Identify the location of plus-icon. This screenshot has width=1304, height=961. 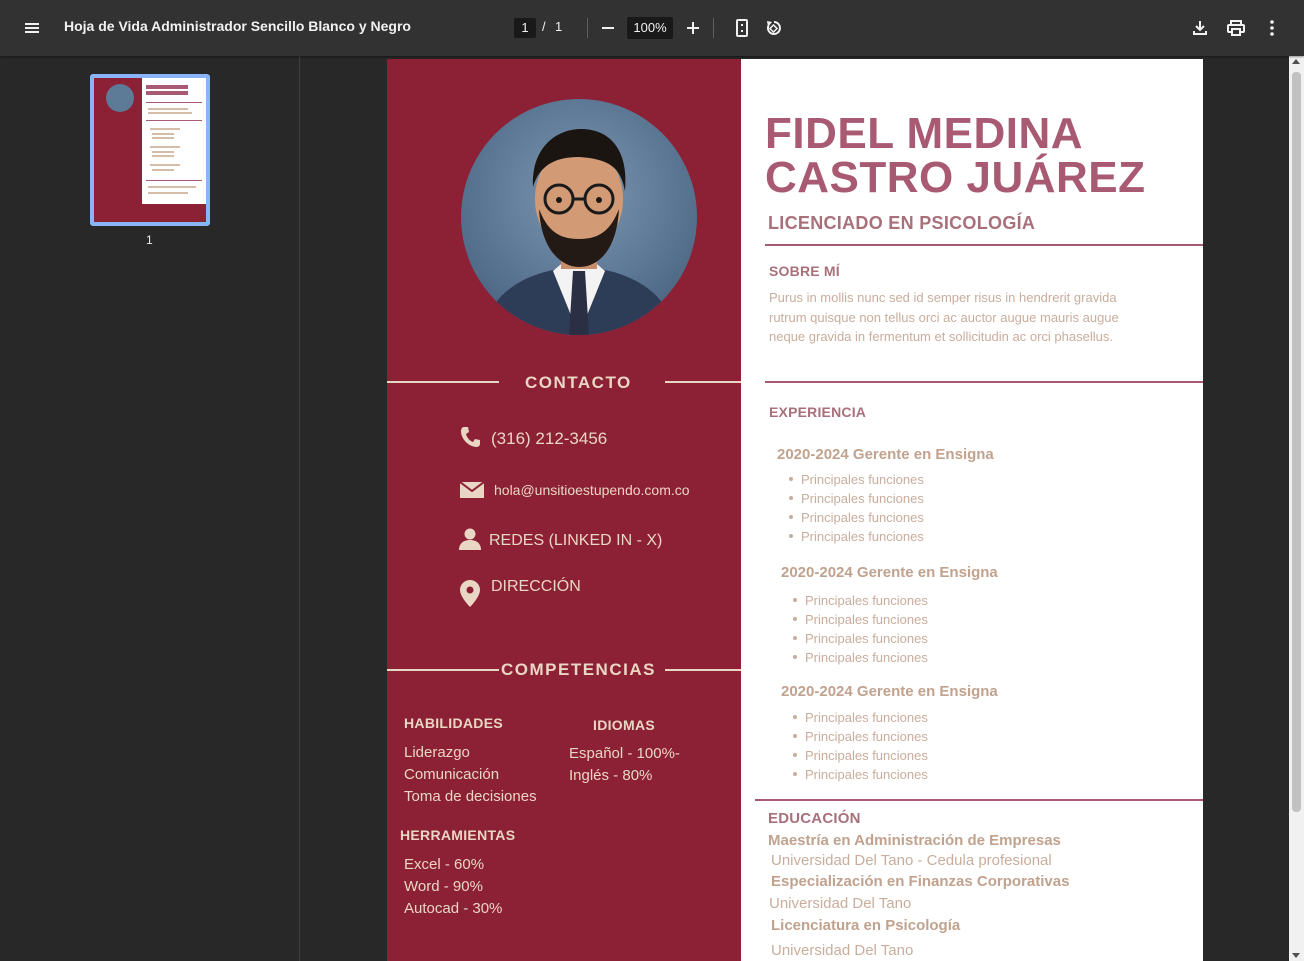
(693, 28).